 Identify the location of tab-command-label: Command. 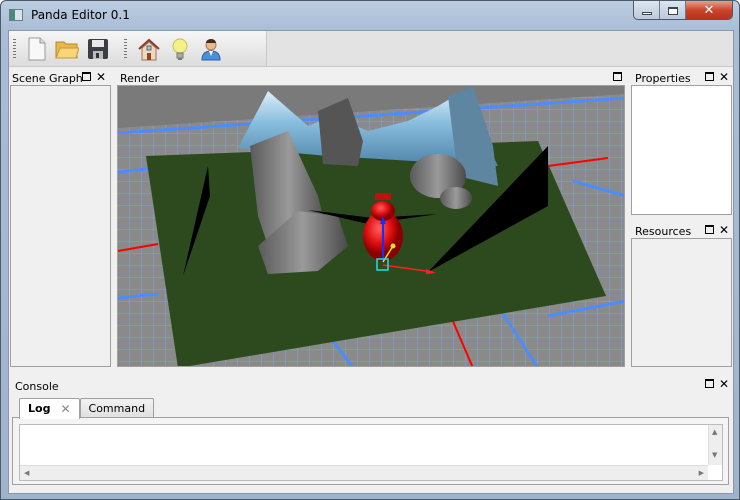
(117, 408).